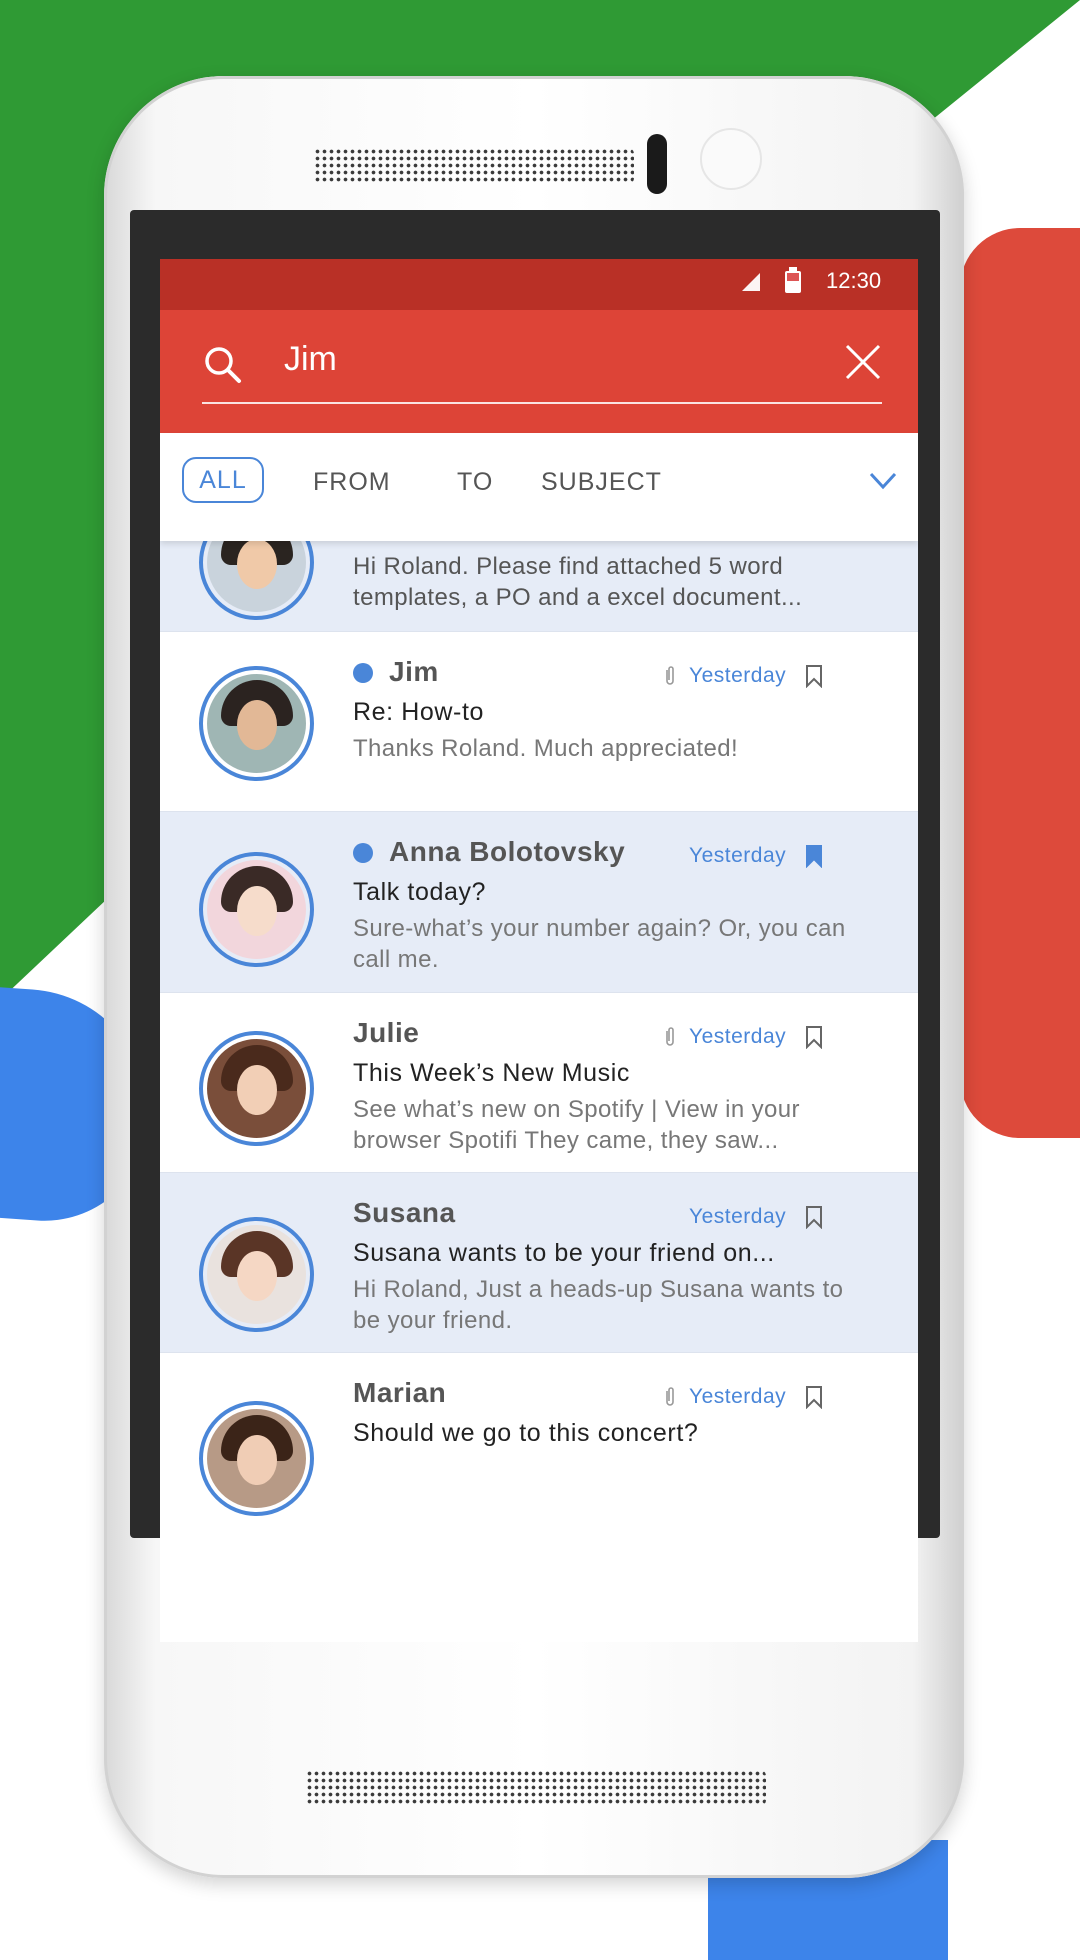 The width and height of the screenshot is (1080, 1960). Describe the element at coordinates (475, 482) in the screenshot. I see `filter-to-chip: TO` at that location.